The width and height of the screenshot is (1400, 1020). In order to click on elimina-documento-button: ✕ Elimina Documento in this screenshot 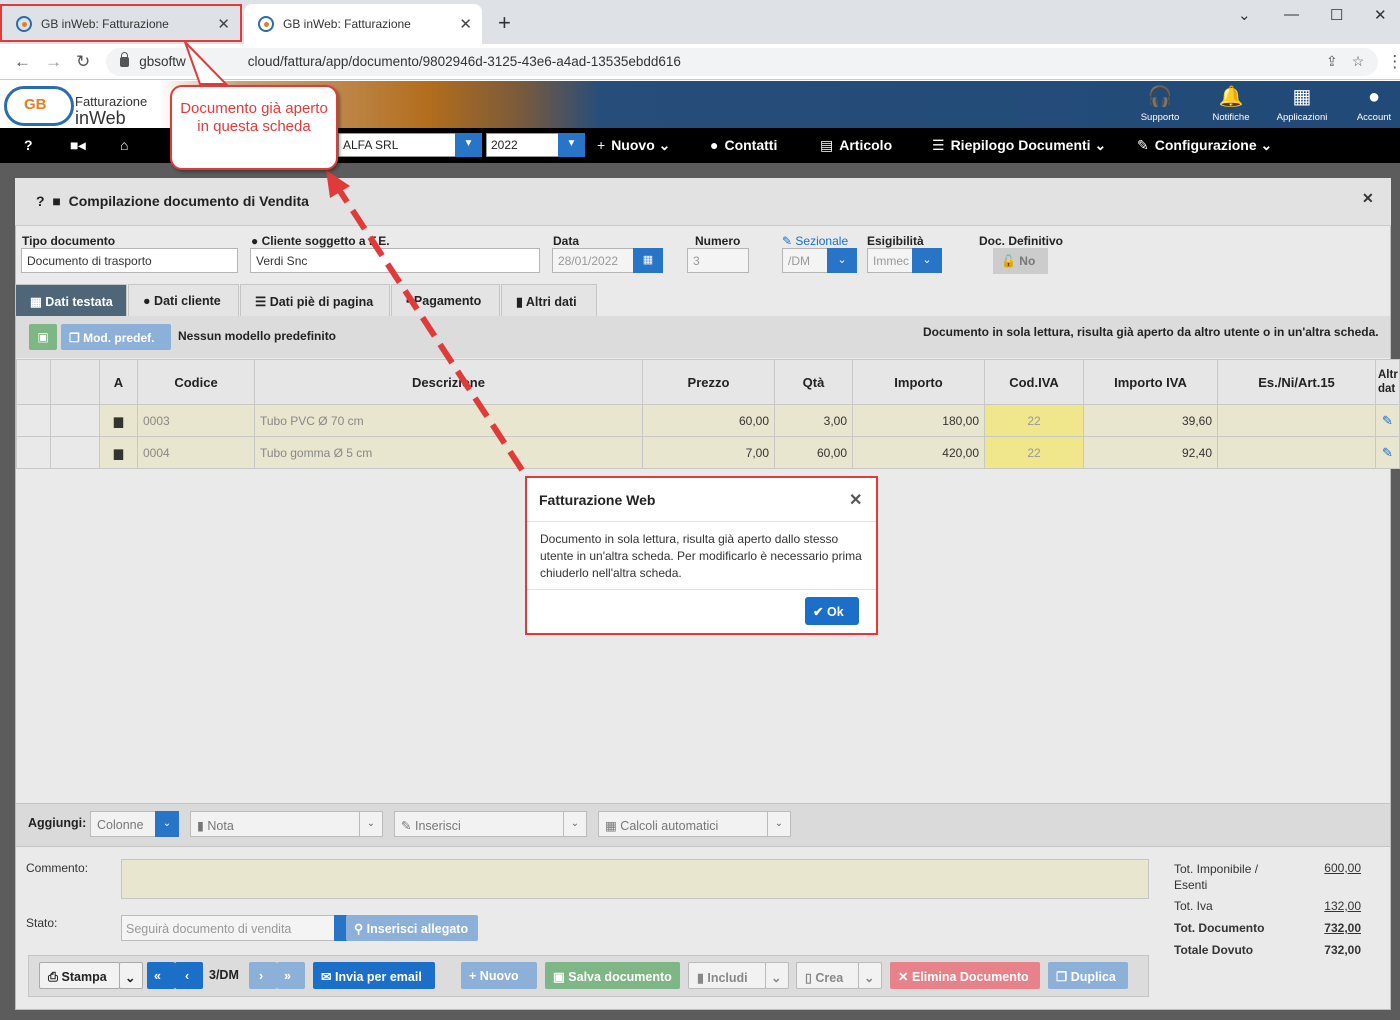, I will do `click(965, 975)`.